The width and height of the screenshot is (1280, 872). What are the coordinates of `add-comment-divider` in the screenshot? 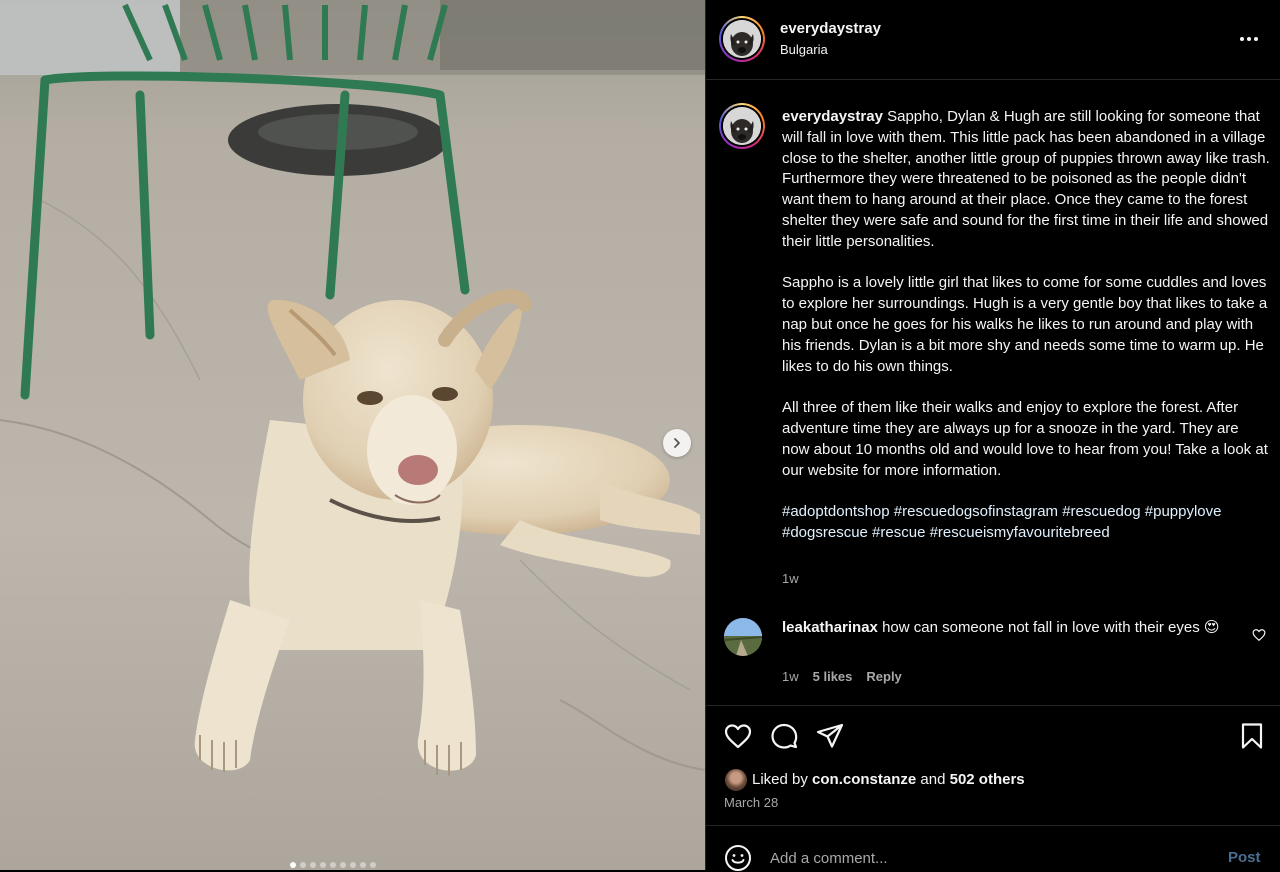 It's located at (993, 825).